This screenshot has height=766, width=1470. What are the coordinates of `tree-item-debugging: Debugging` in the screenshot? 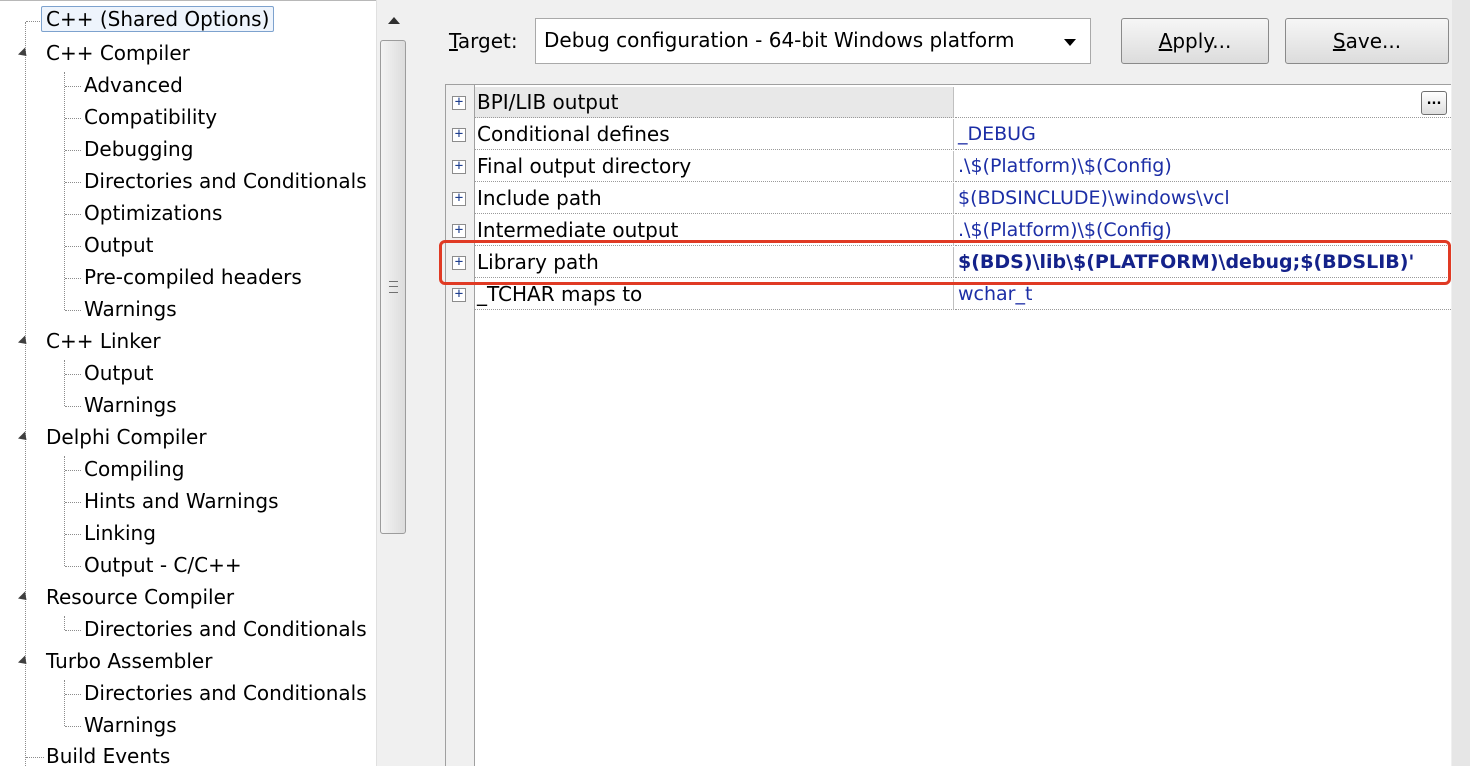 It's located at (188, 150).